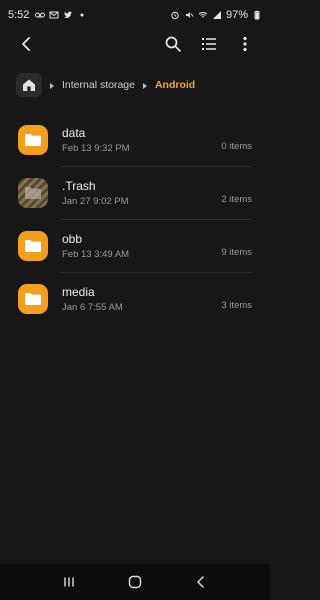 Image resolution: width=320 pixels, height=600 pixels. I want to click on list-item: media Jan 6 7:55 AM 3 items, so click(135, 298).